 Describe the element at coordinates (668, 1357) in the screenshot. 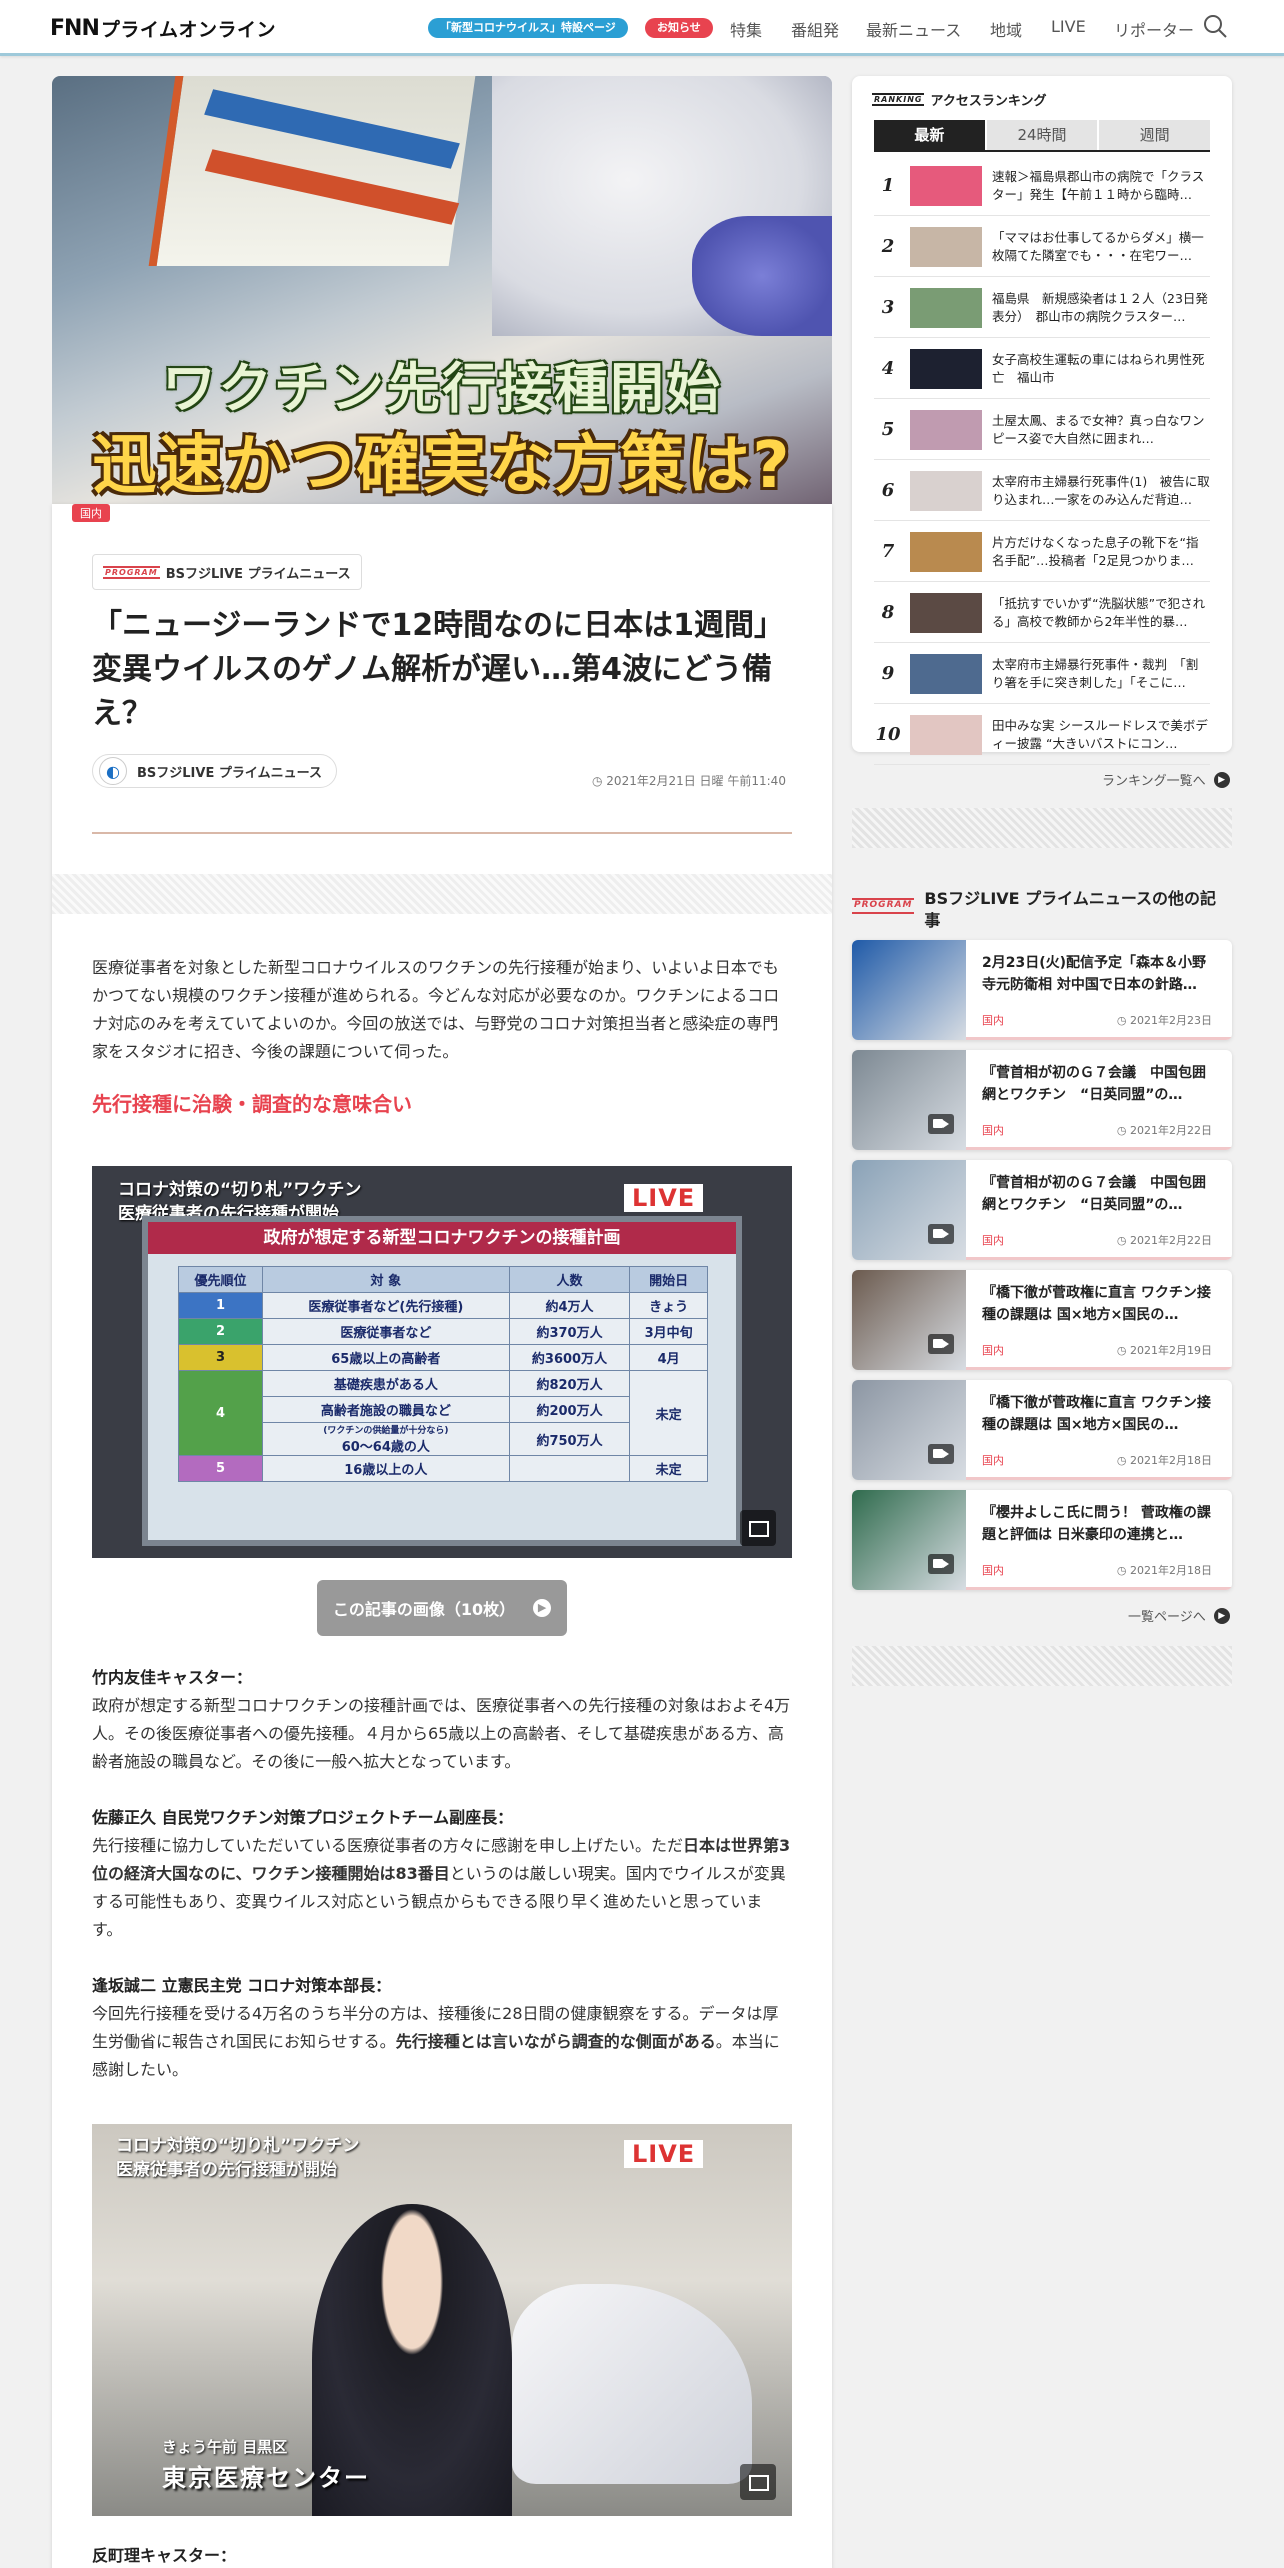

I see `table-cell: 4月` at that location.